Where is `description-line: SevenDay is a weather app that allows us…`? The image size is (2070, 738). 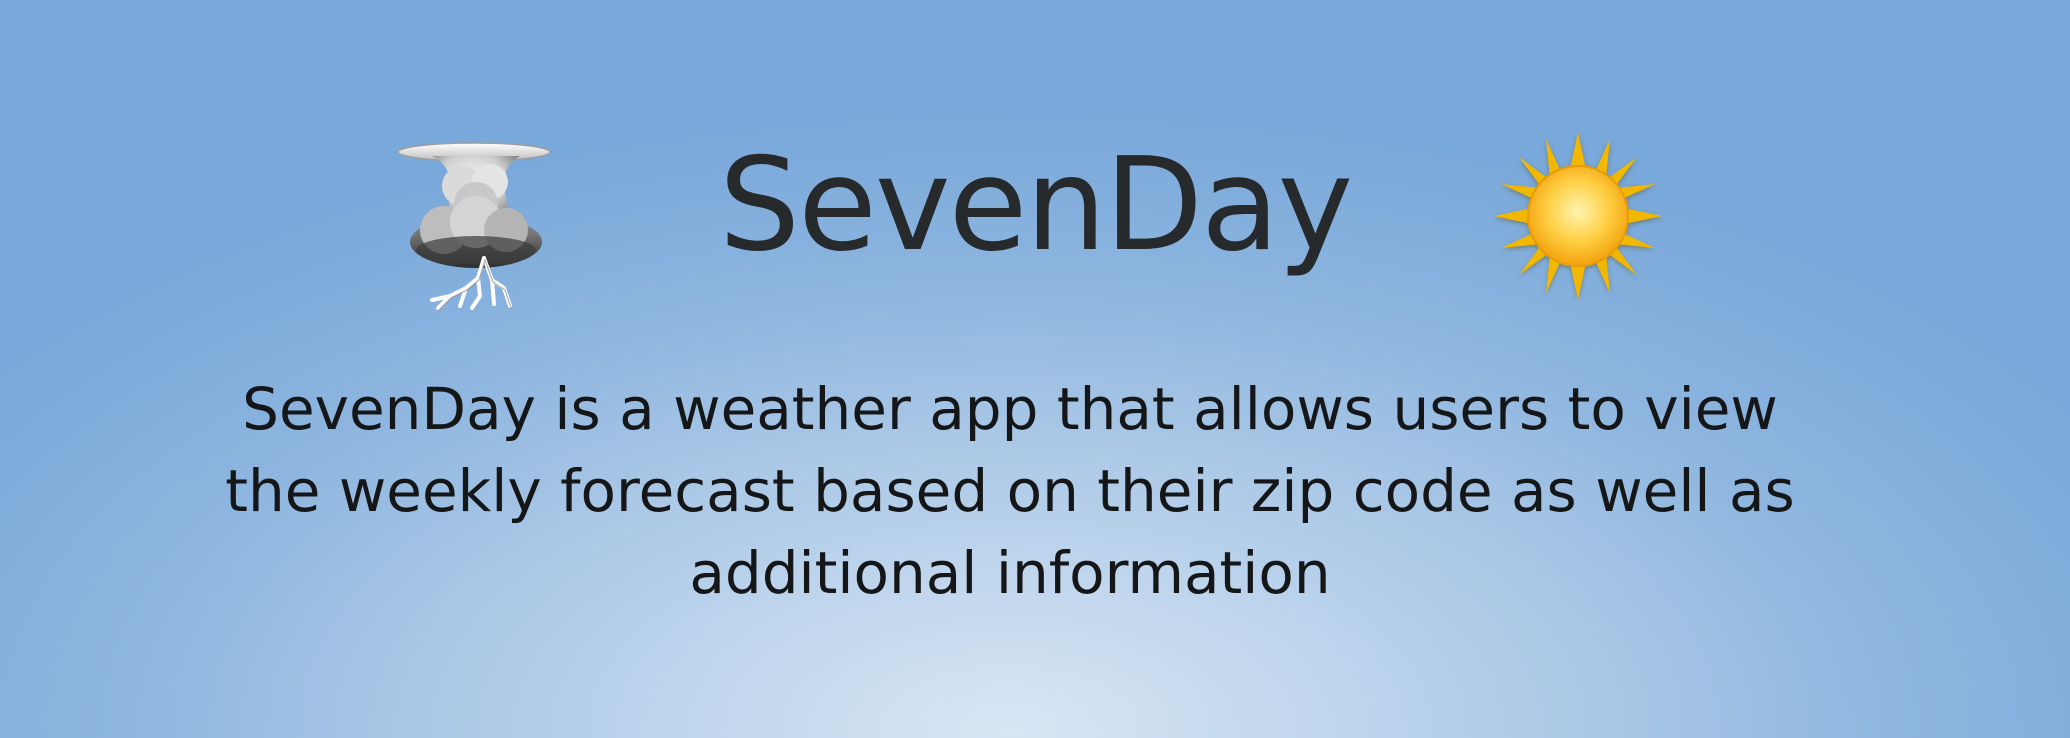
description-line: SevenDay is a weather app that allows us… is located at coordinates (1010, 409).